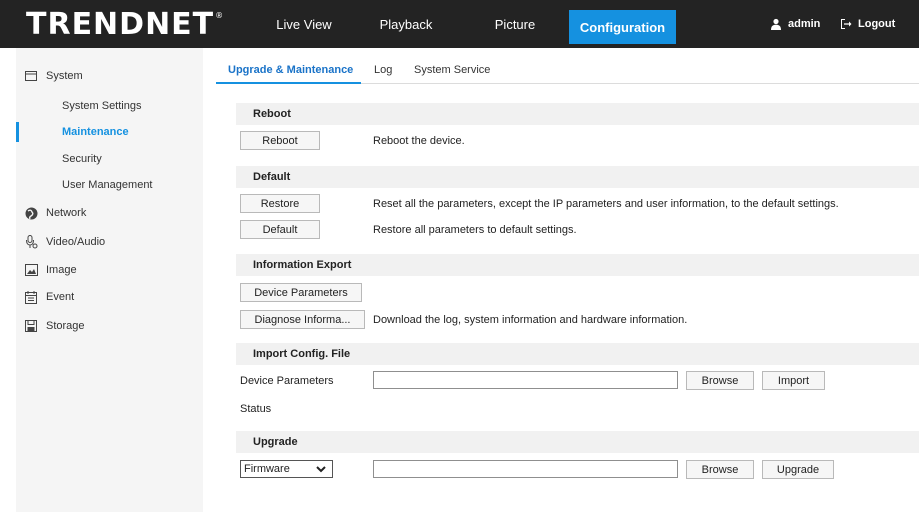  Describe the element at coordinates (95, 132) in the screenshot. I see `sidebar-item-maintenance: Maintenance` at that location.